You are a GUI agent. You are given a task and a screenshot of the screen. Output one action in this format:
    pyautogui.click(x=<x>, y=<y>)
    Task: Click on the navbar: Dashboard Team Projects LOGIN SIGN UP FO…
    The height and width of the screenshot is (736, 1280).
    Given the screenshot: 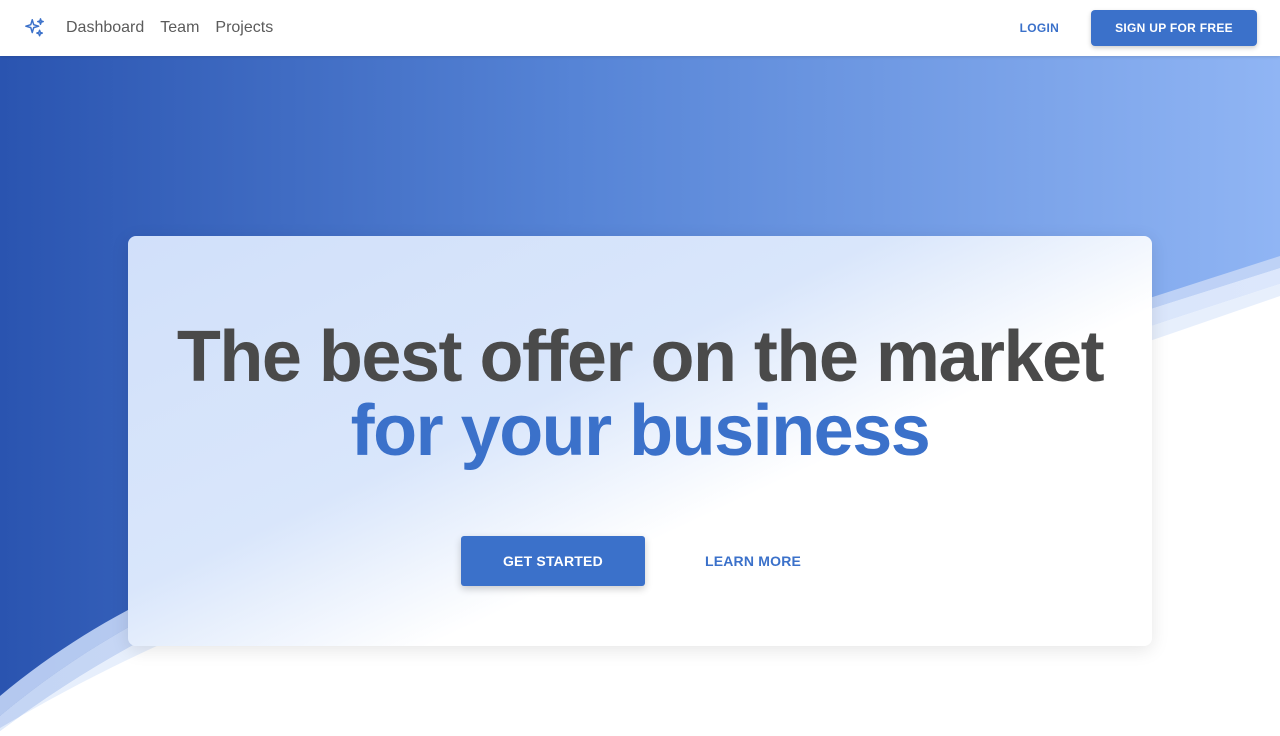 What is the action you would take?
    pyautogui.click(x=640, y=28)
    